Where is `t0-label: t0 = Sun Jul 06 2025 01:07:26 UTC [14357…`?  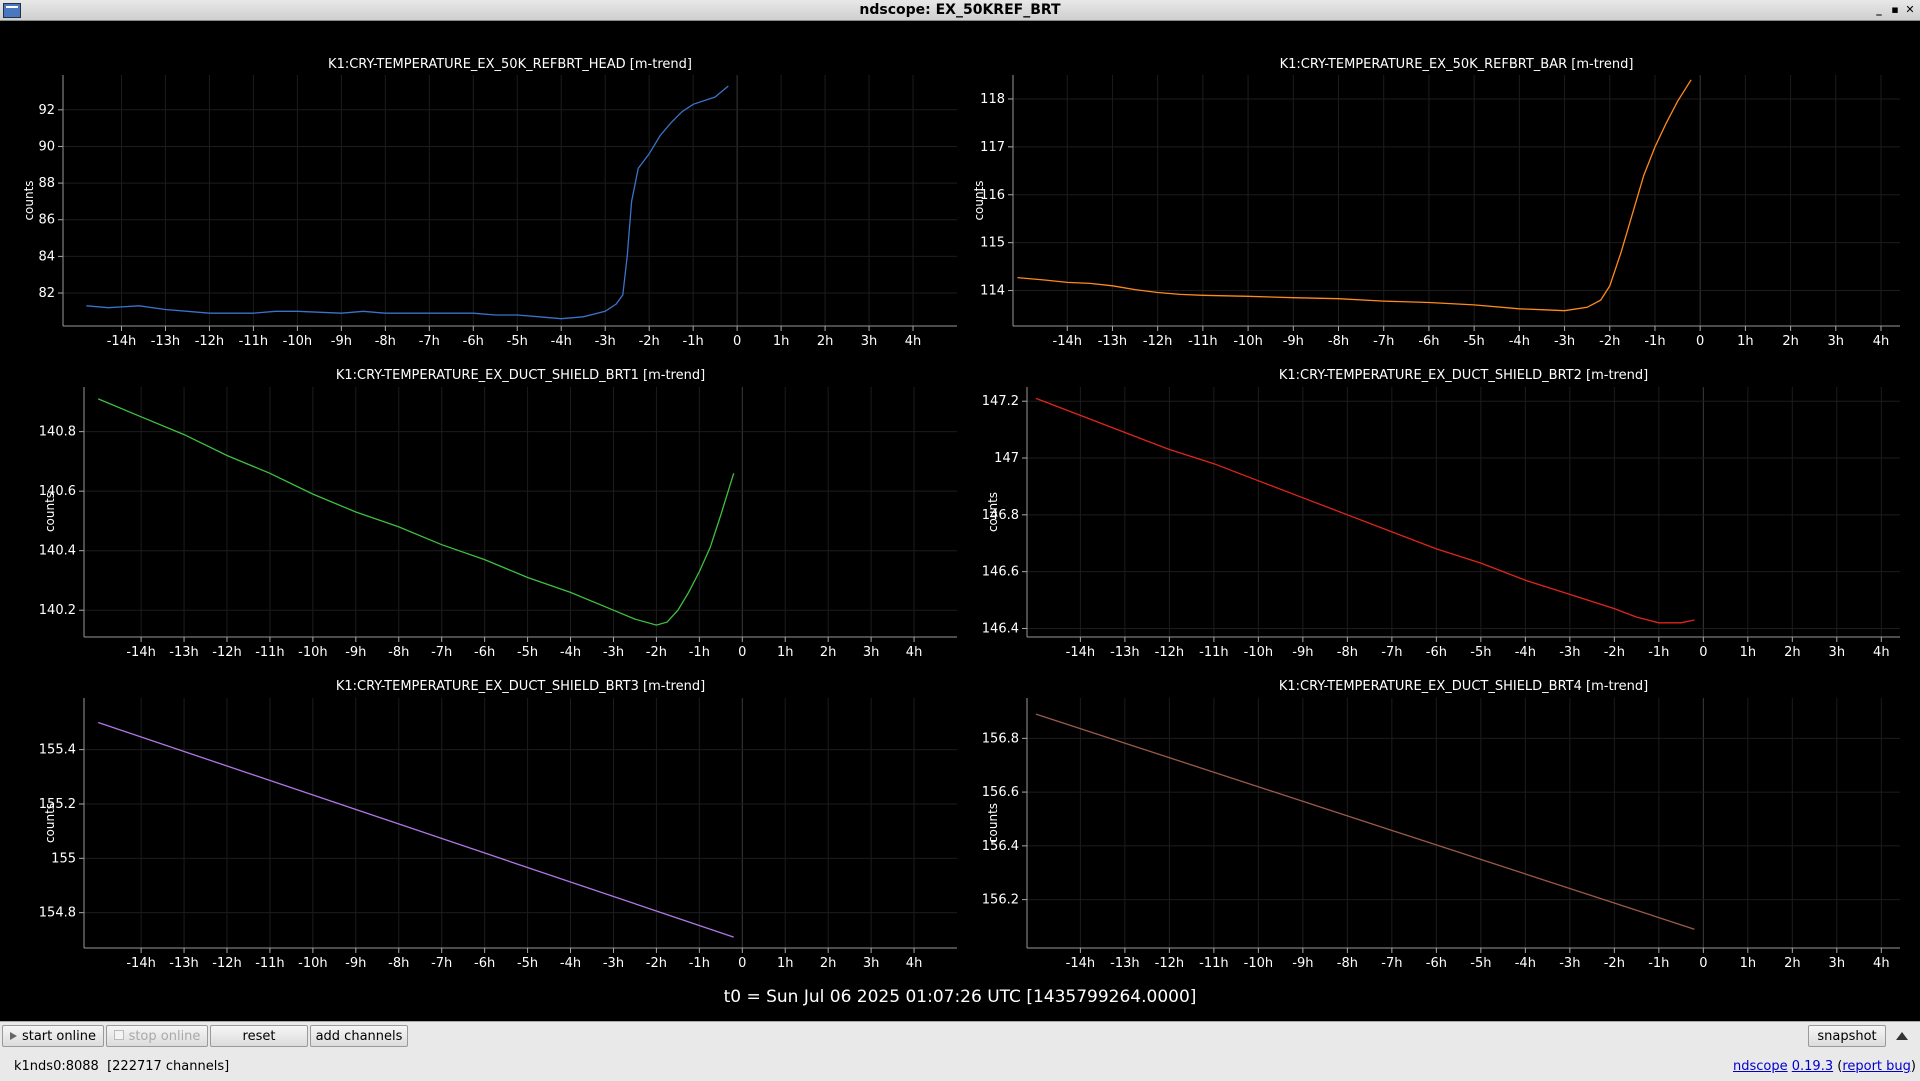
t0-label: t0 = Sun Jul 06 2025 01:07:26 UTC [14357… is located at coordinates (960, 997).